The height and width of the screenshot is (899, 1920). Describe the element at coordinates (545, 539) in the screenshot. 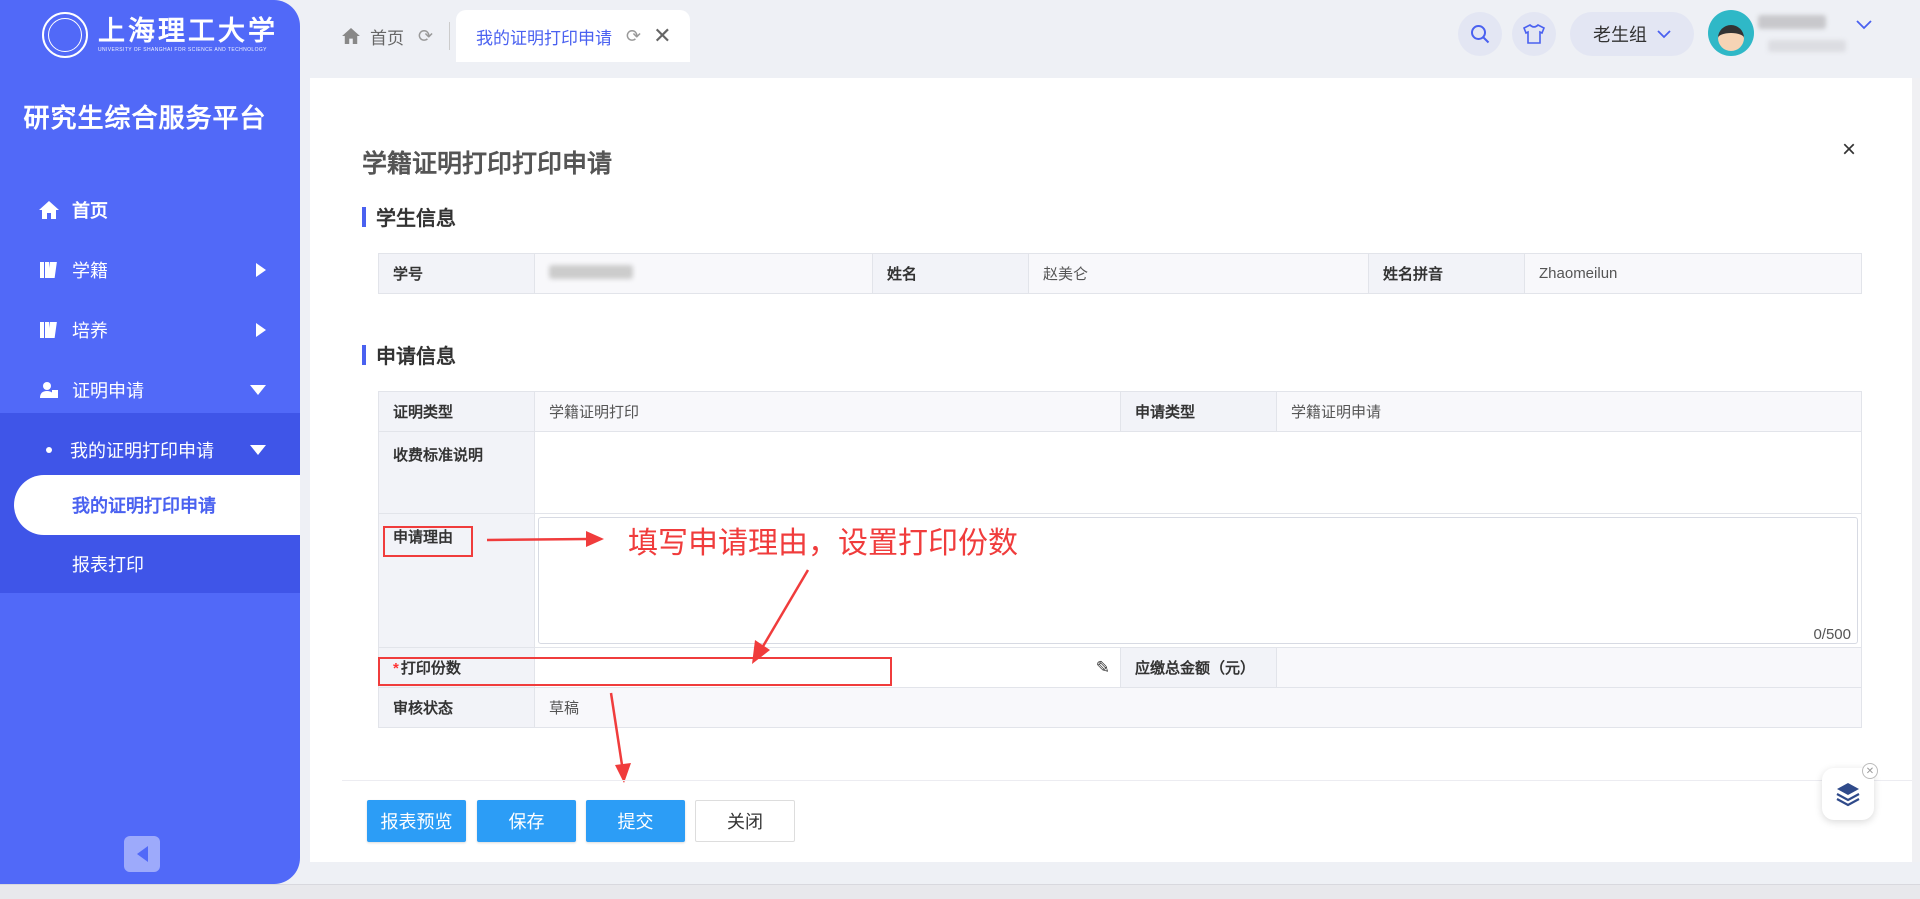

I see `annotation-arrow-right` at that location.